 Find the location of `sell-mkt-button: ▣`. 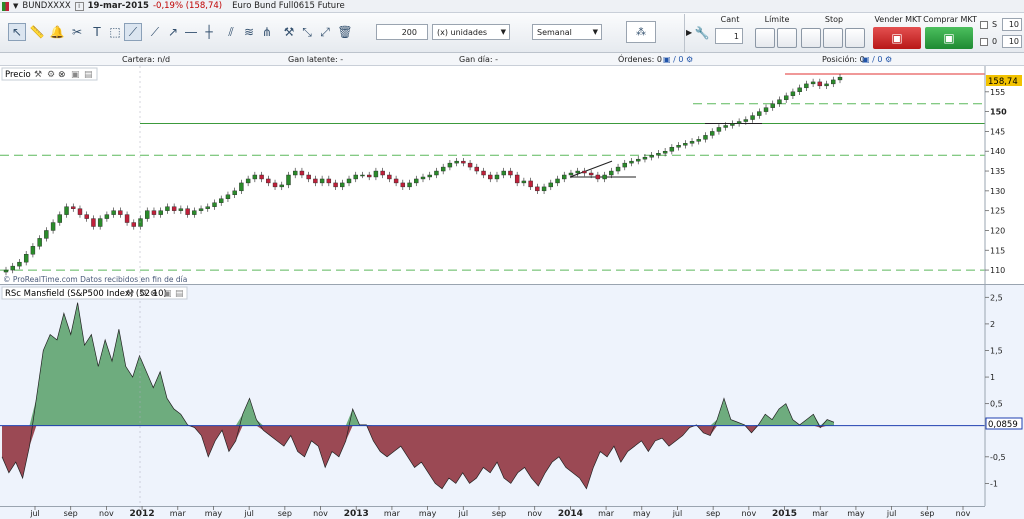

sell-mkt-button: ▣ is located at coordinates (897, 38).